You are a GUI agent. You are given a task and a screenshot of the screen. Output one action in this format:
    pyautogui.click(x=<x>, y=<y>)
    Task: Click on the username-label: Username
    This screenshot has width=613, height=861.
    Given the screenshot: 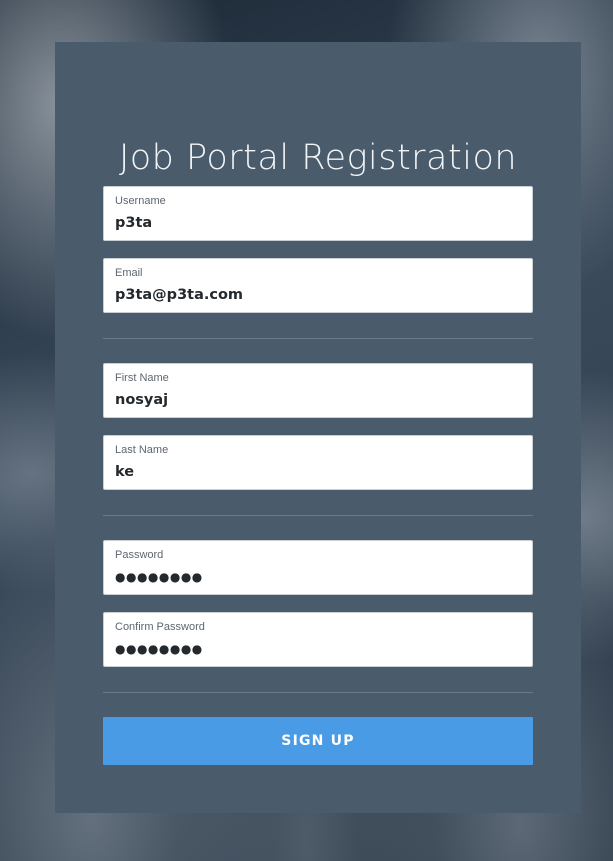 What is the action you would take?
    pyautogui.click(x=140, y=201)
    